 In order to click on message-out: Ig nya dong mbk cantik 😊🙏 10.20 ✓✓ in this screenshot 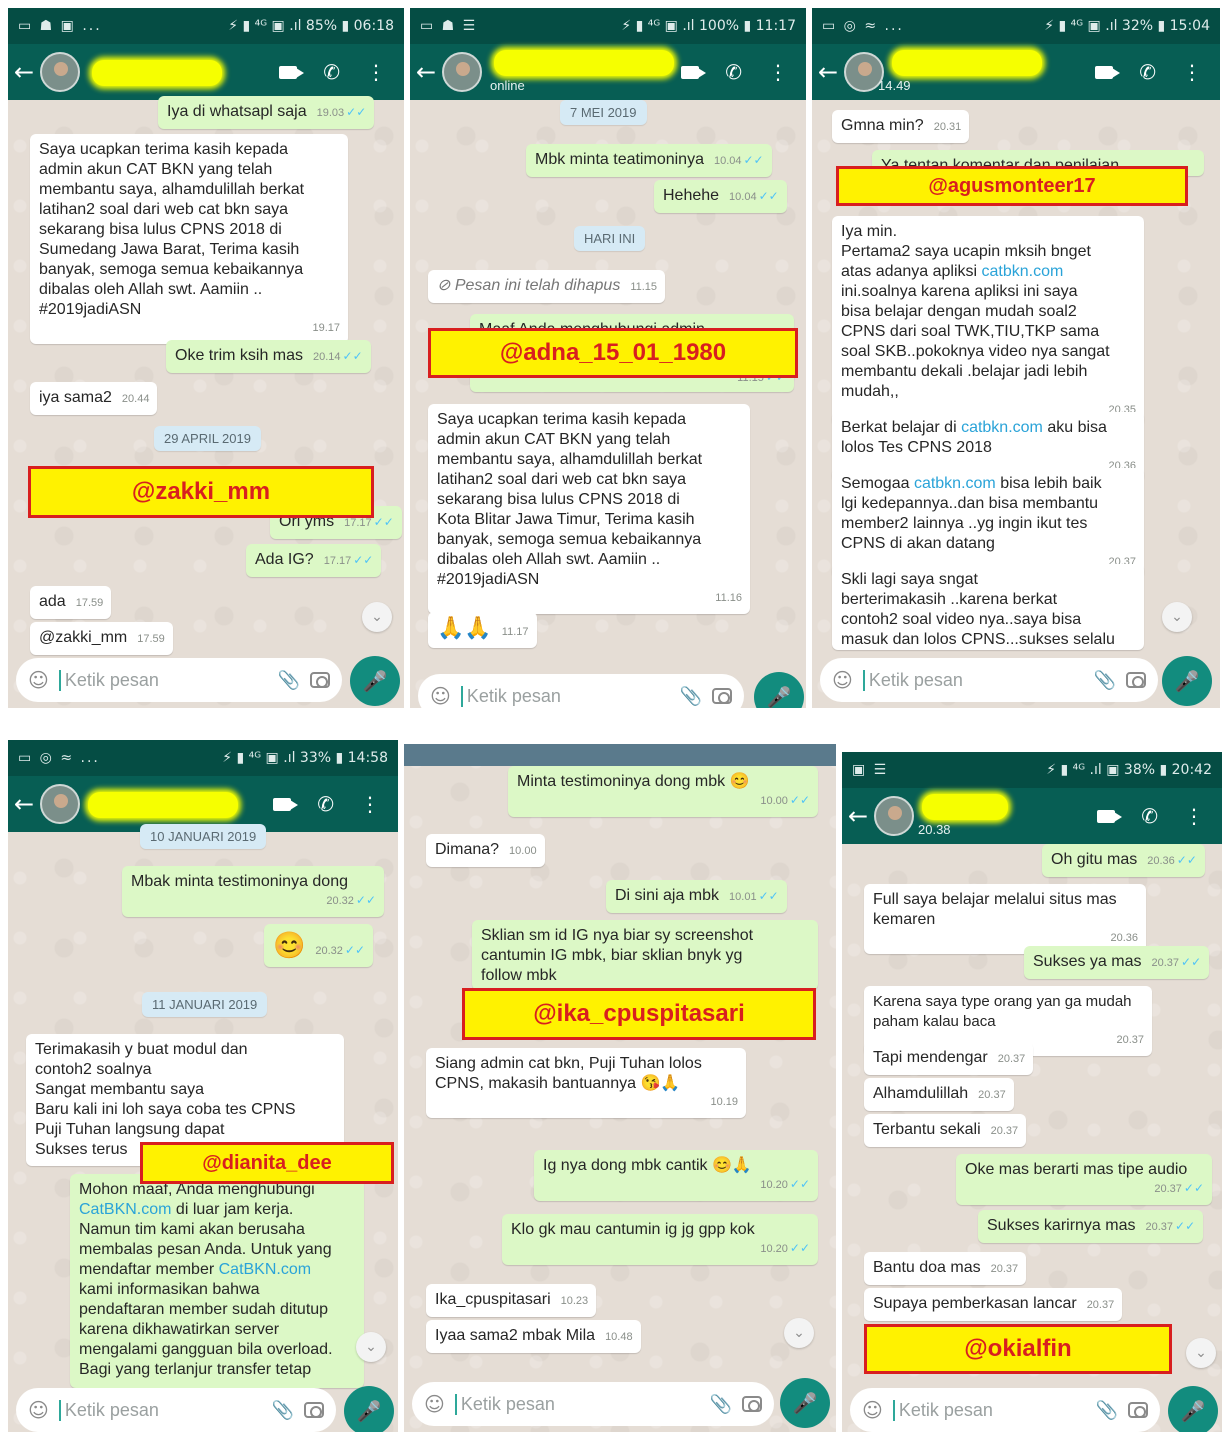, I will do `click(676, 1175)`.